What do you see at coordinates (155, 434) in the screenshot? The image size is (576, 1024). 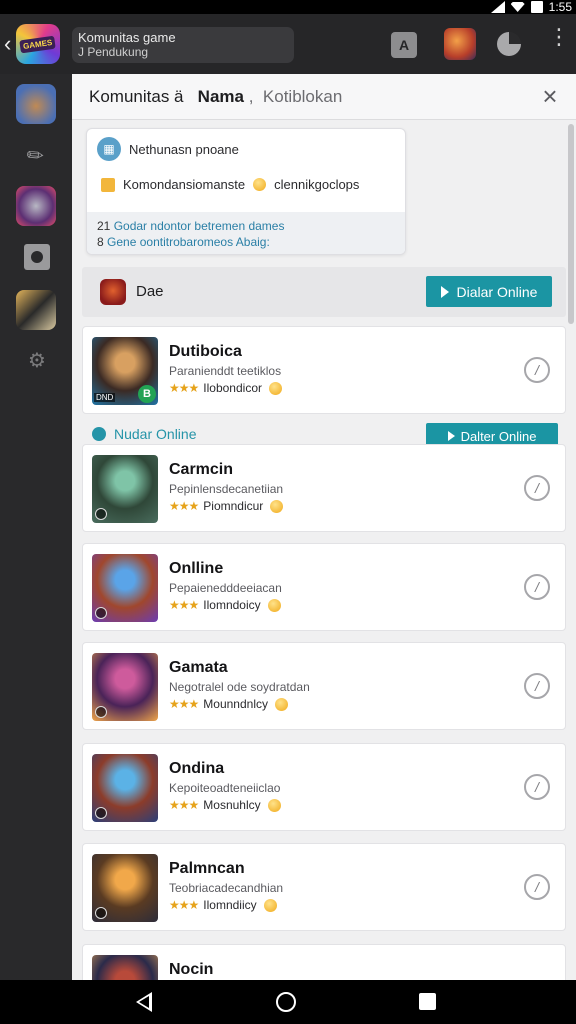 I see `section-label: Nudar Online` at bounding box center [155, 434].